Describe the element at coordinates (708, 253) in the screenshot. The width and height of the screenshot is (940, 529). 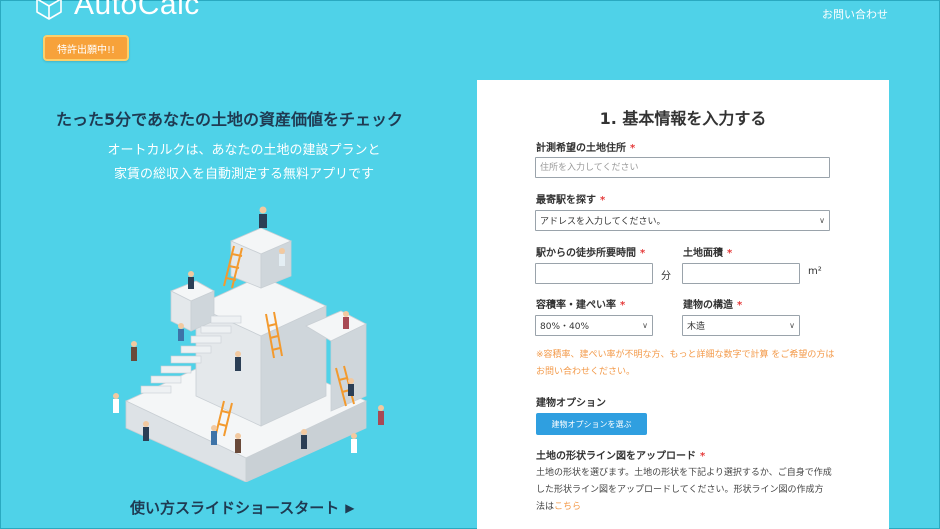
I see `land-area-label: 土地面積 *` at that location.